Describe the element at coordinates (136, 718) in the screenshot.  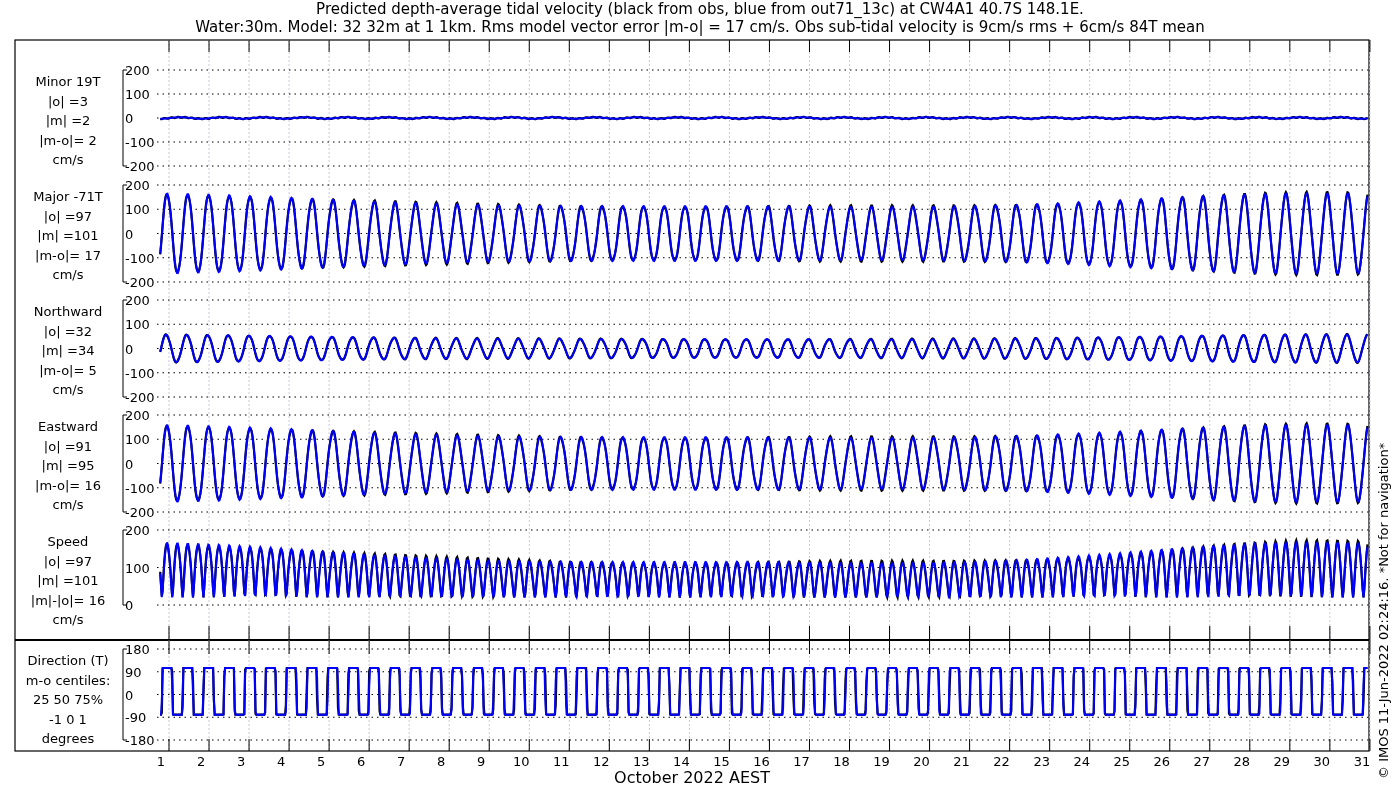
I see `y-tick-label: -90` at that location.